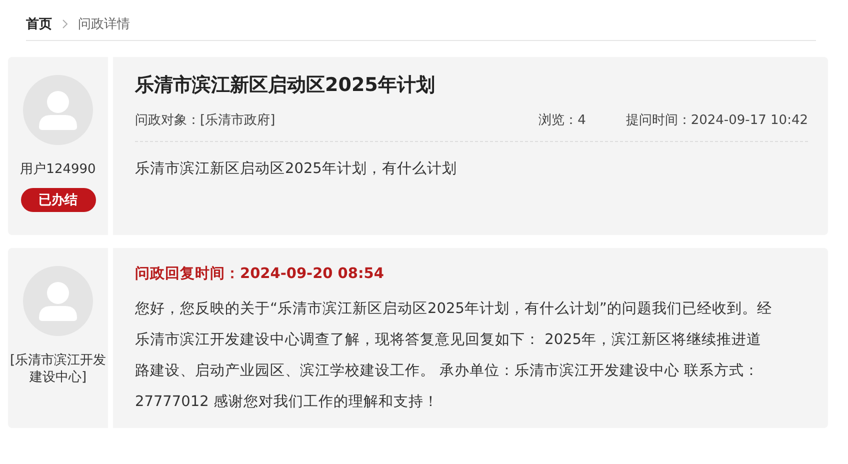 This screenshot has height=464, width=848. What do you see at coordinates (562, 120) in the screenshot?
I see `view-count: 浏览：4` at bounding box center [562, 120].